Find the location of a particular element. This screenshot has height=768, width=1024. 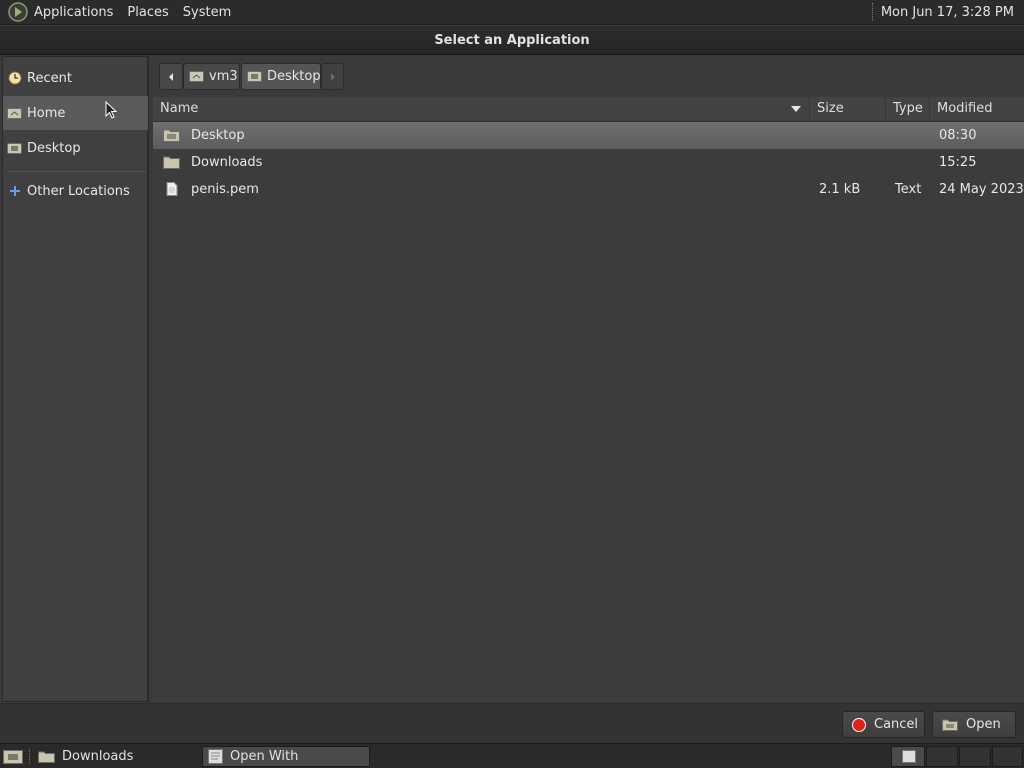

task-open-with: Open With is located at coordinates (286, 756).